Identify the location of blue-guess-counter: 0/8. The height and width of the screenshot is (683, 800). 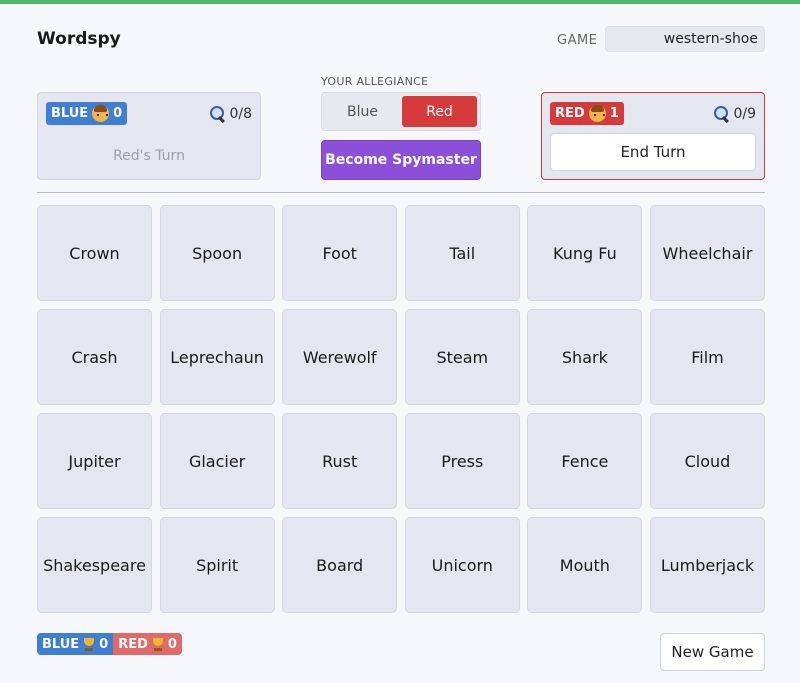
(230, 114).